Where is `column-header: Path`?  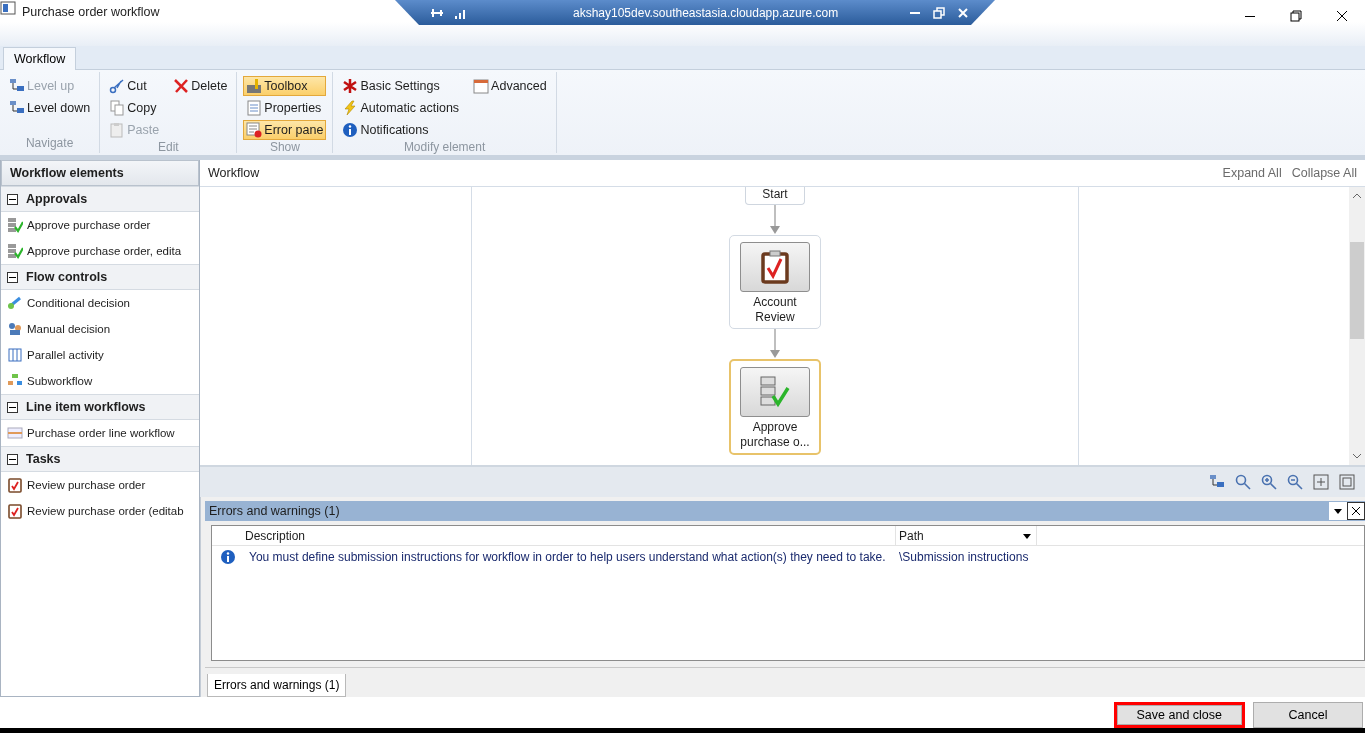 column-header: Path is located at coordinates (966, 535).